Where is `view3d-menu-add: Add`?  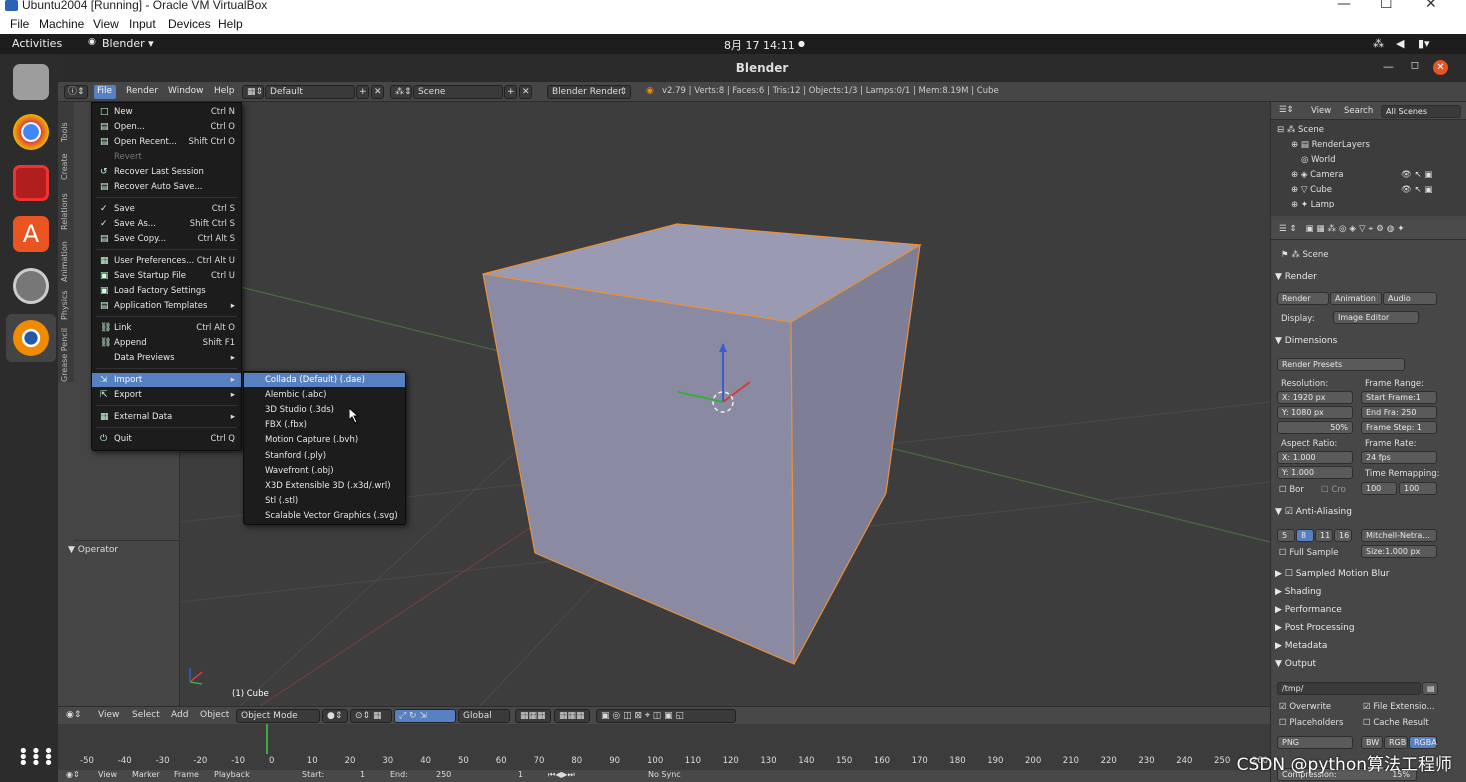
view3d-menu-add: Add is located at coordinates (179, 715).